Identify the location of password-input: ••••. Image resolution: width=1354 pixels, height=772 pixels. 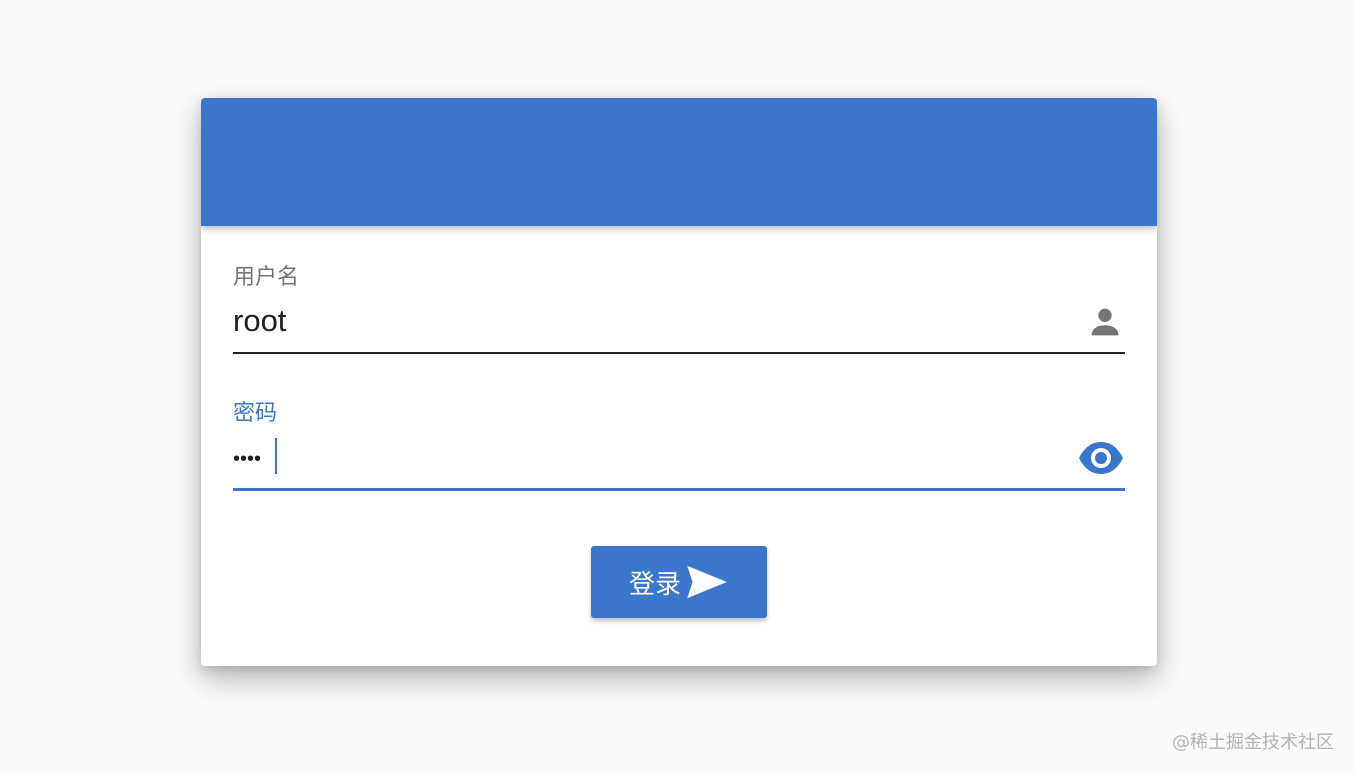
(247, 459).